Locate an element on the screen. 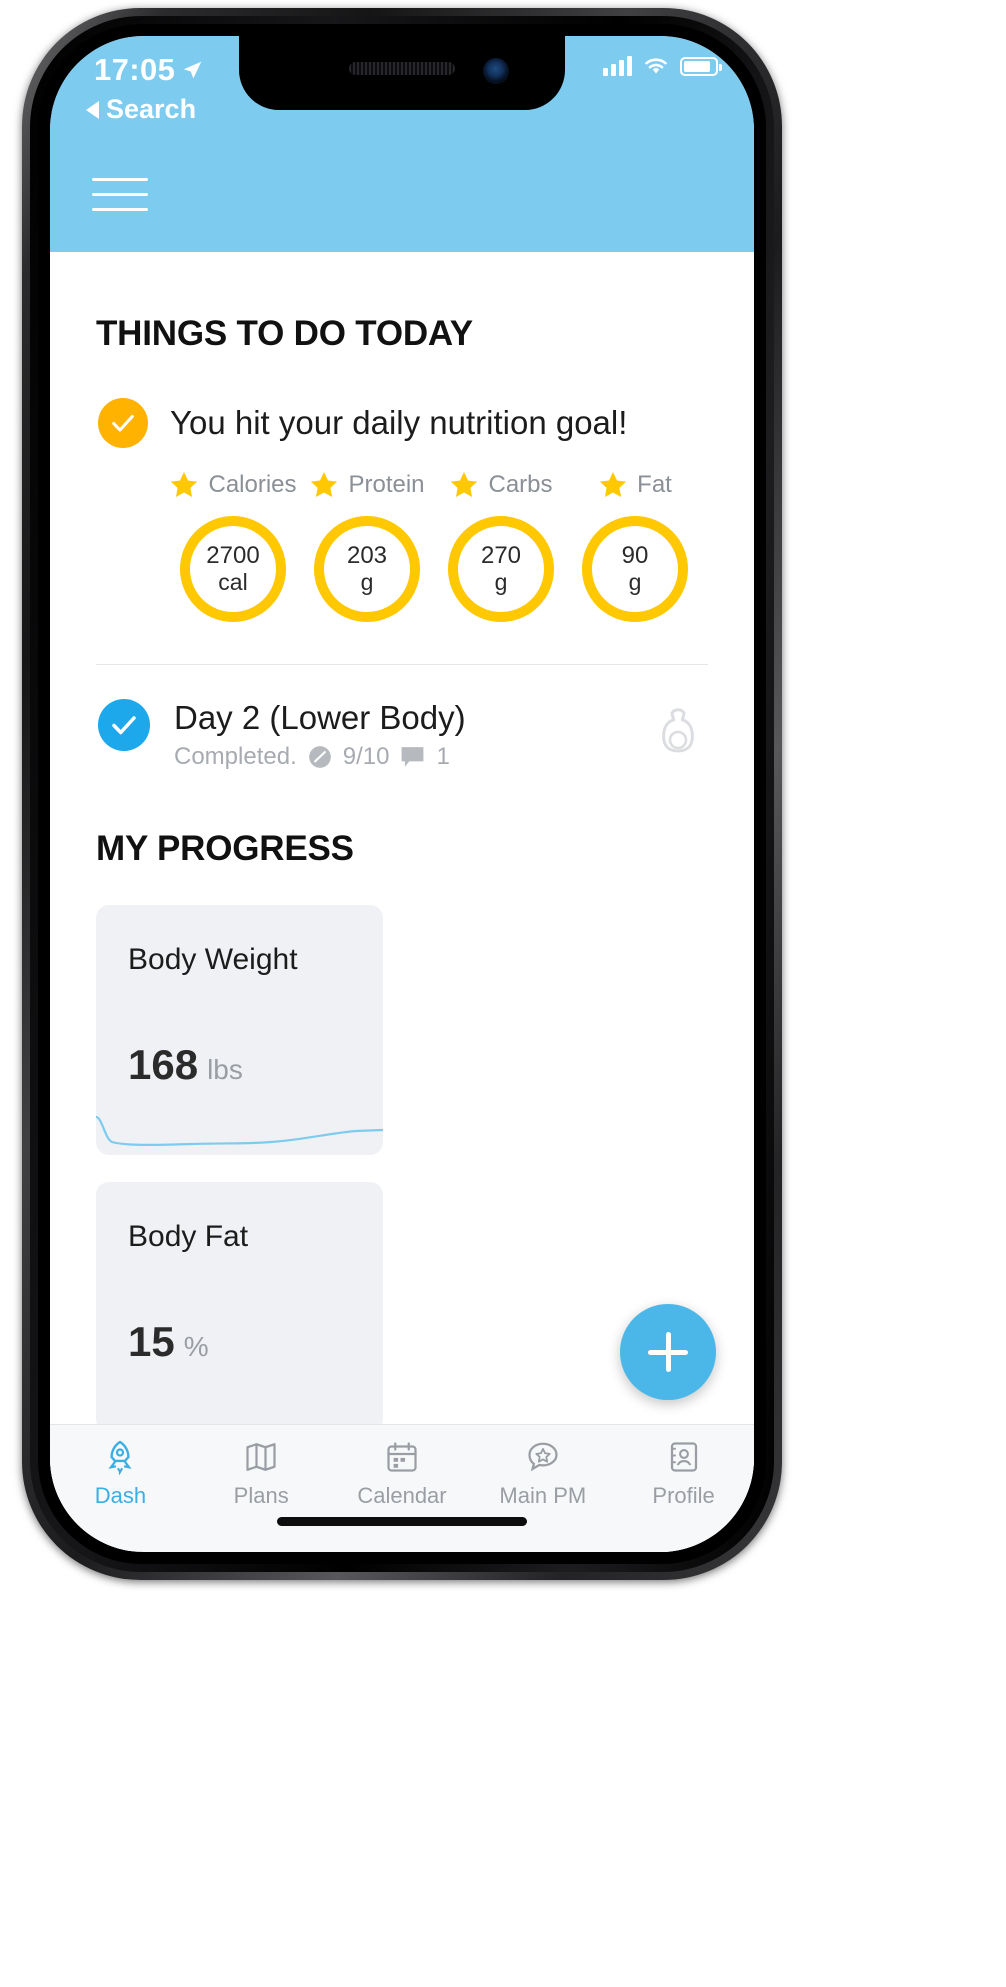 This screenshot has height=1987, width=1006. workout-comment-count: 1 is located at coordinates (443, 756).